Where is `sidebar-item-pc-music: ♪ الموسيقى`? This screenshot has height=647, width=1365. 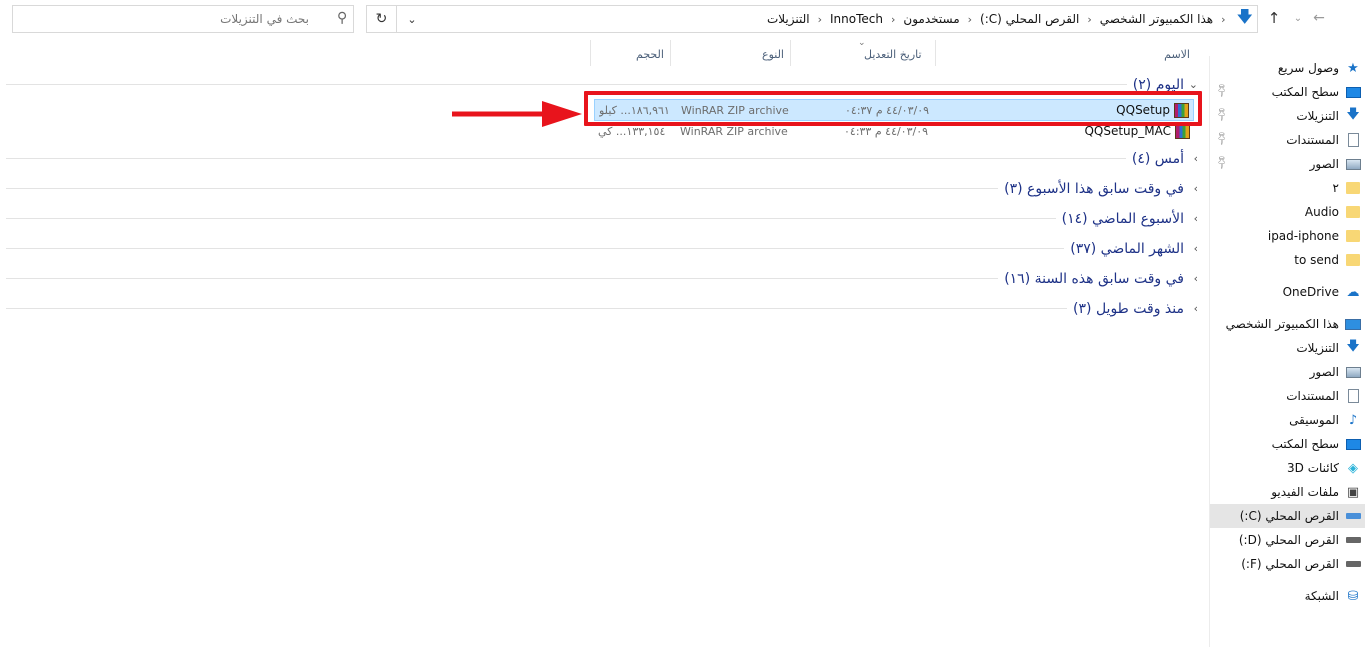 sidebar-item-pc-music: ♪ الموسيقى is located at coordinates (1287, 420).